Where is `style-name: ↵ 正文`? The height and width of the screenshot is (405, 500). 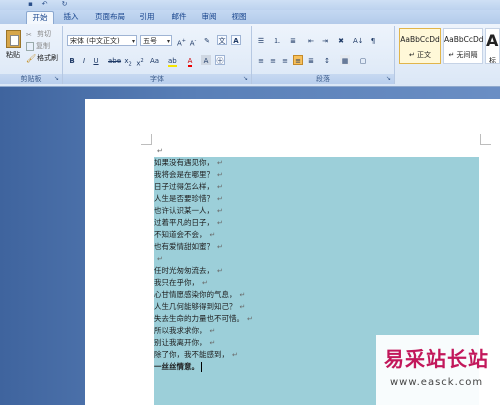
style-name: ↵ 正文 is located at coordinates (420, 55).